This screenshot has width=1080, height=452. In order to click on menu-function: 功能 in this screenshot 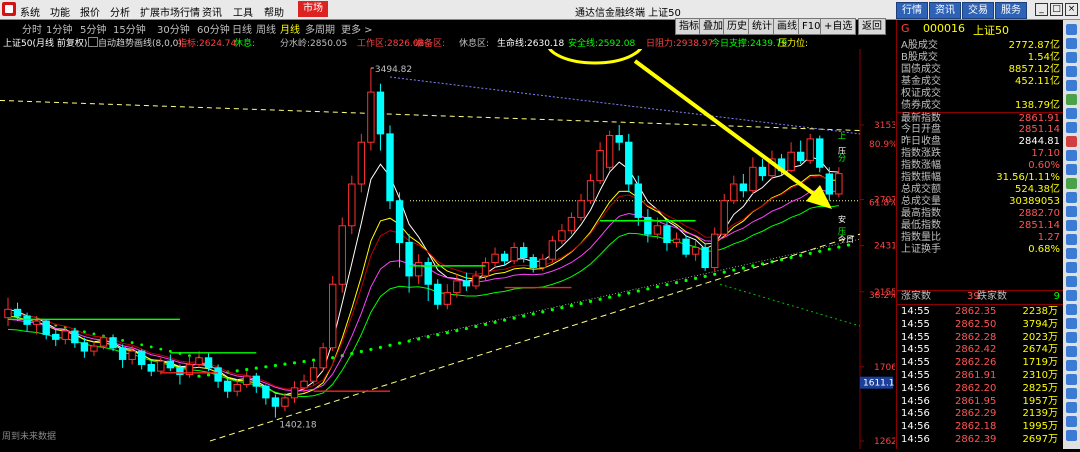, I will do `click(60, 11)`.